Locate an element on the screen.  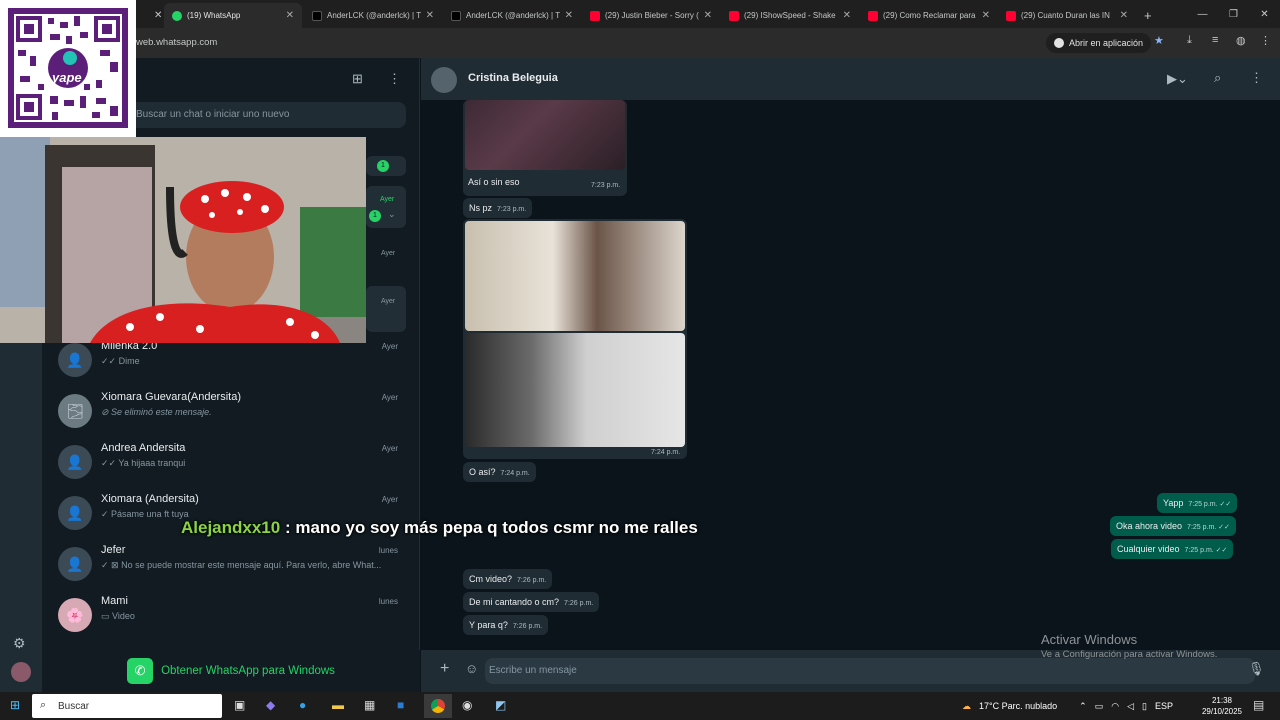
tab-tiktok-2: AnderLCK (@anderlck) | T ✕ is located at coordinates (512, 15).